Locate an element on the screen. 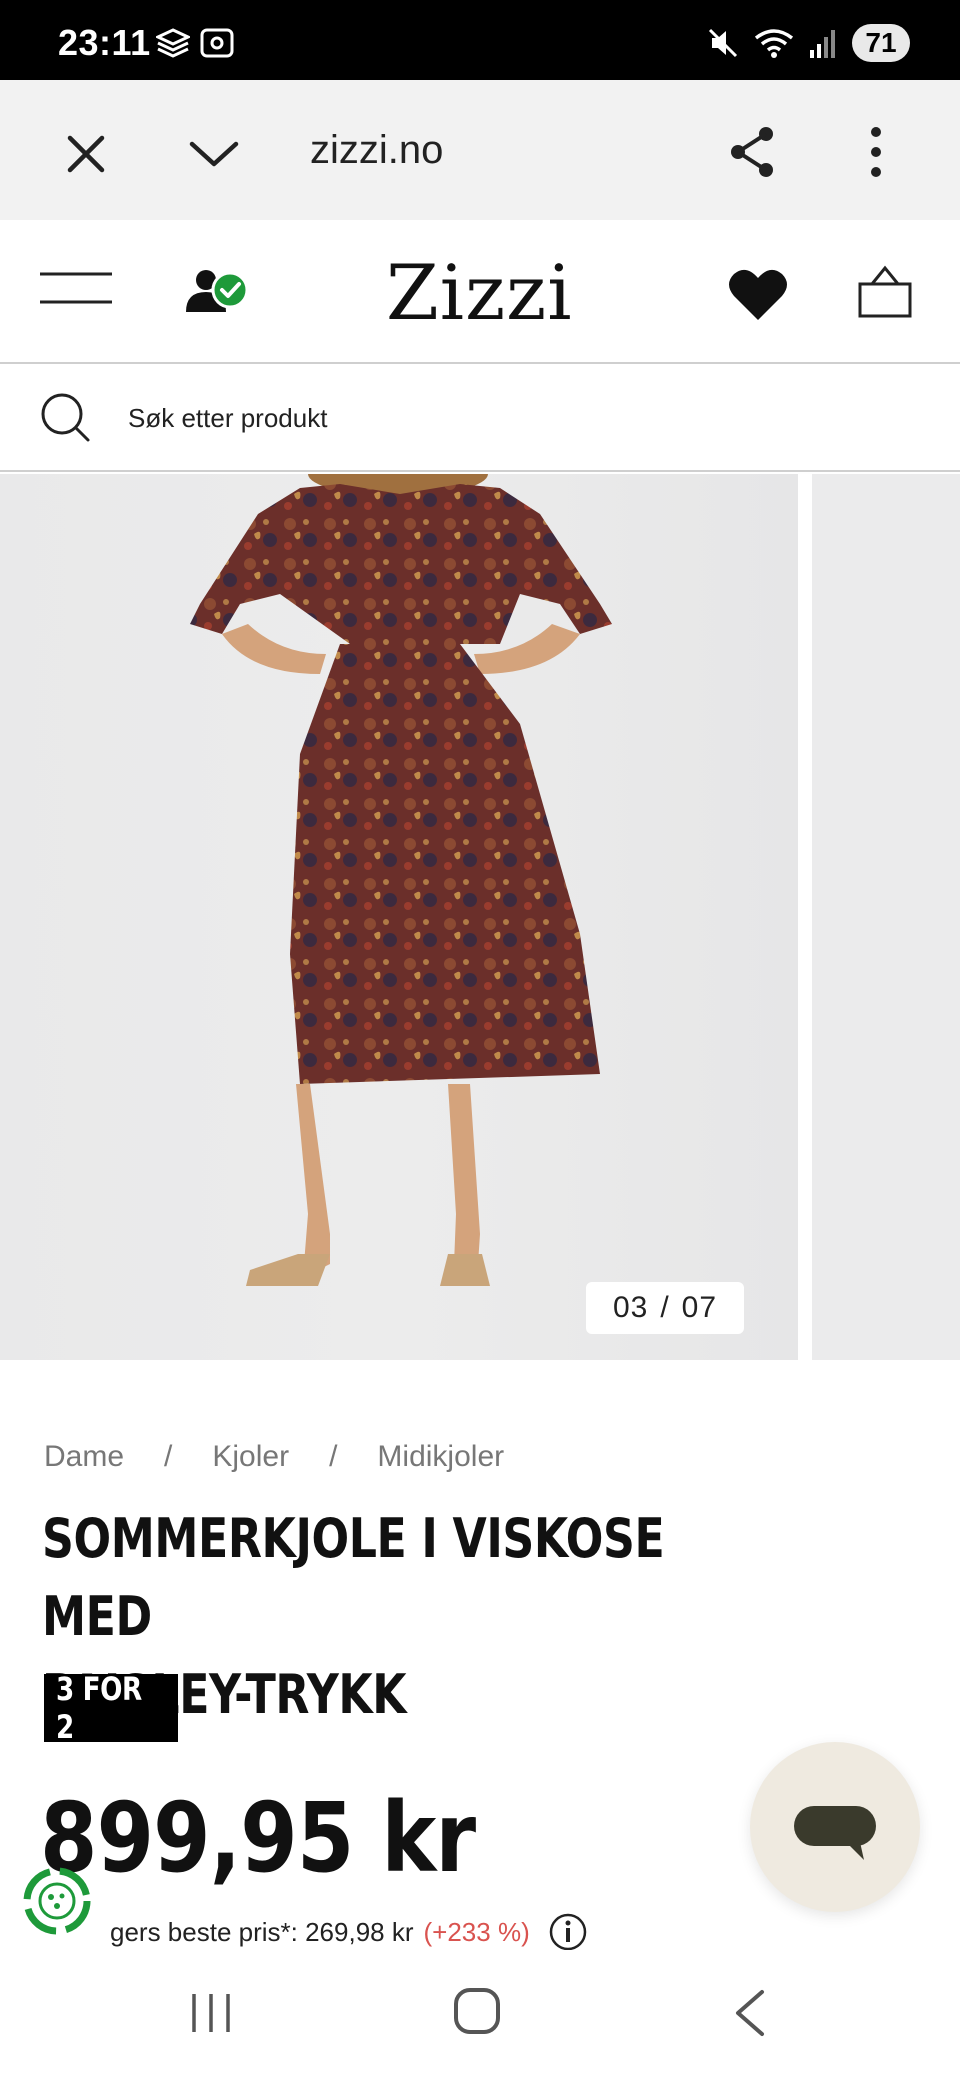  status-right-icons: 71 is located at coordinates (808, 43).